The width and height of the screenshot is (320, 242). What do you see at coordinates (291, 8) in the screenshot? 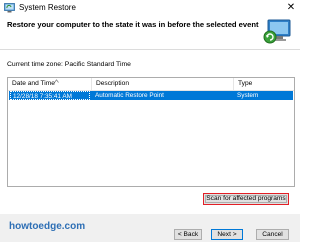
I see `close-icon: ✕` at bounding box center [291, 8].